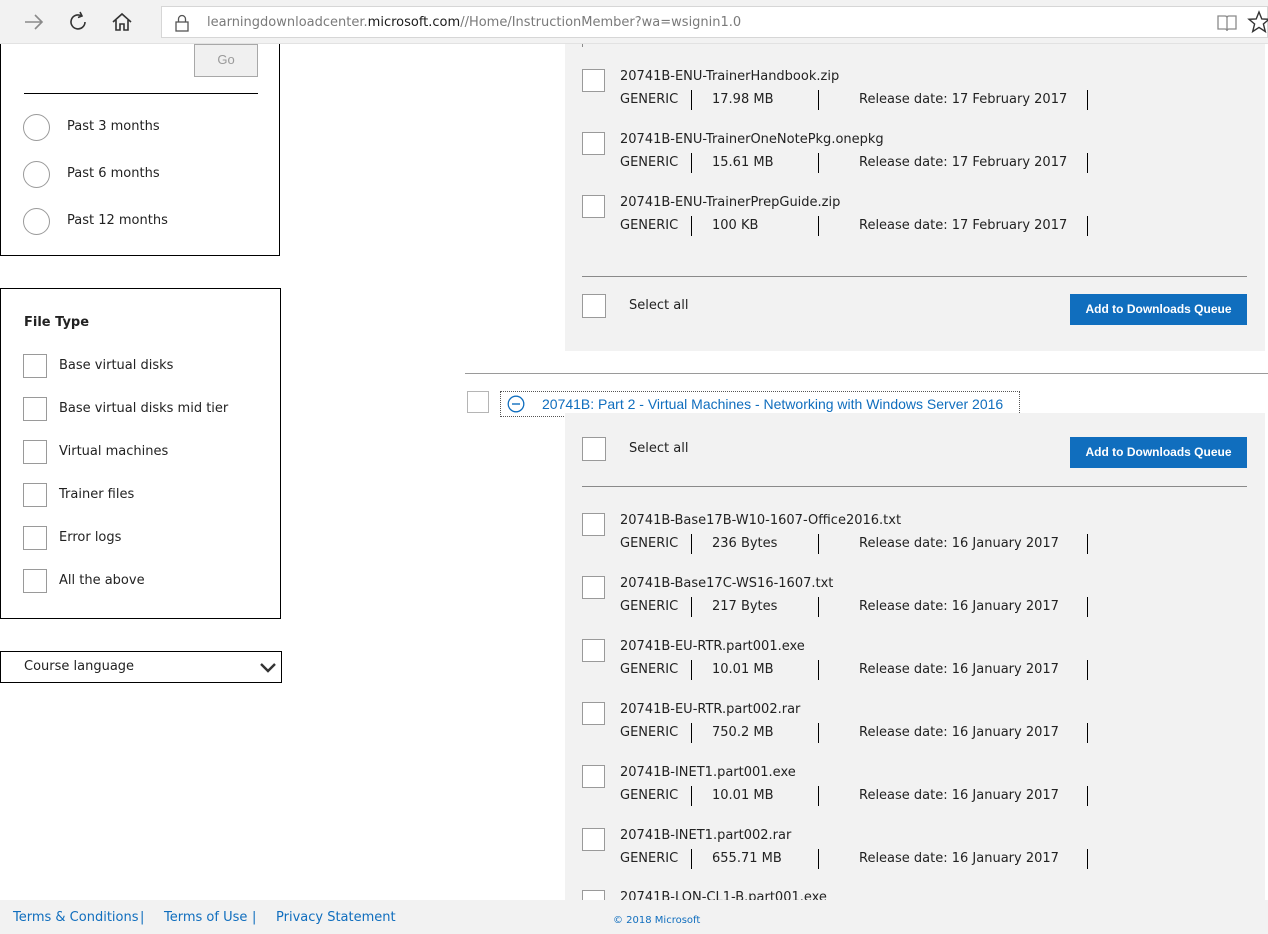 The height and width of the screenshot is (934, 1268). Describe the element at coordinates (730, 76) in the screenshot. I see `file-name: 20741B-ENU-TrainerHandbook.zip` at that location.